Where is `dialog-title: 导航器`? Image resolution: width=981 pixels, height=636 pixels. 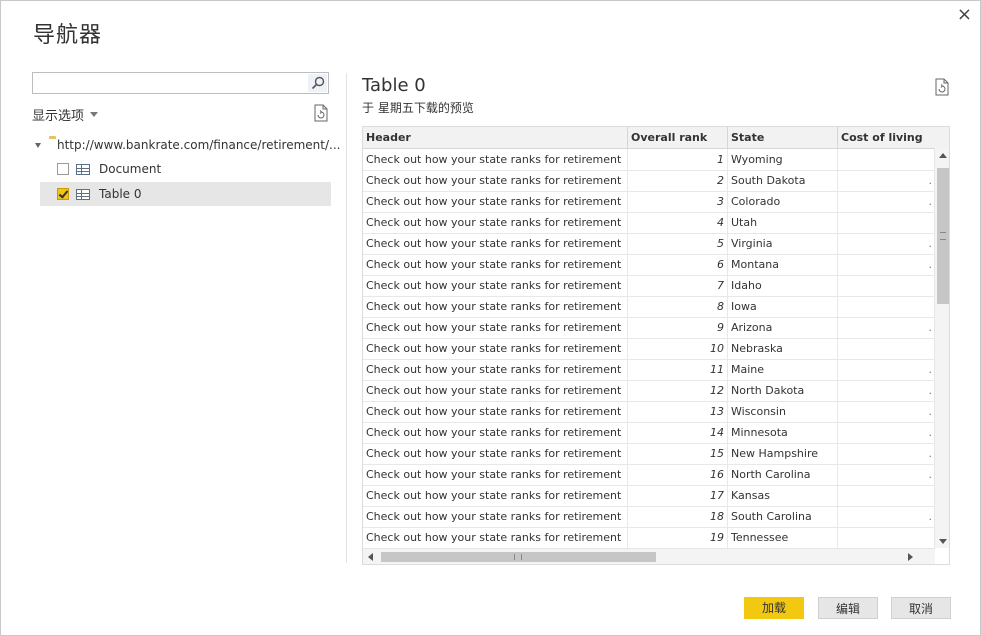 dialog-title: 导航器 is located at coordinates (68, 35).